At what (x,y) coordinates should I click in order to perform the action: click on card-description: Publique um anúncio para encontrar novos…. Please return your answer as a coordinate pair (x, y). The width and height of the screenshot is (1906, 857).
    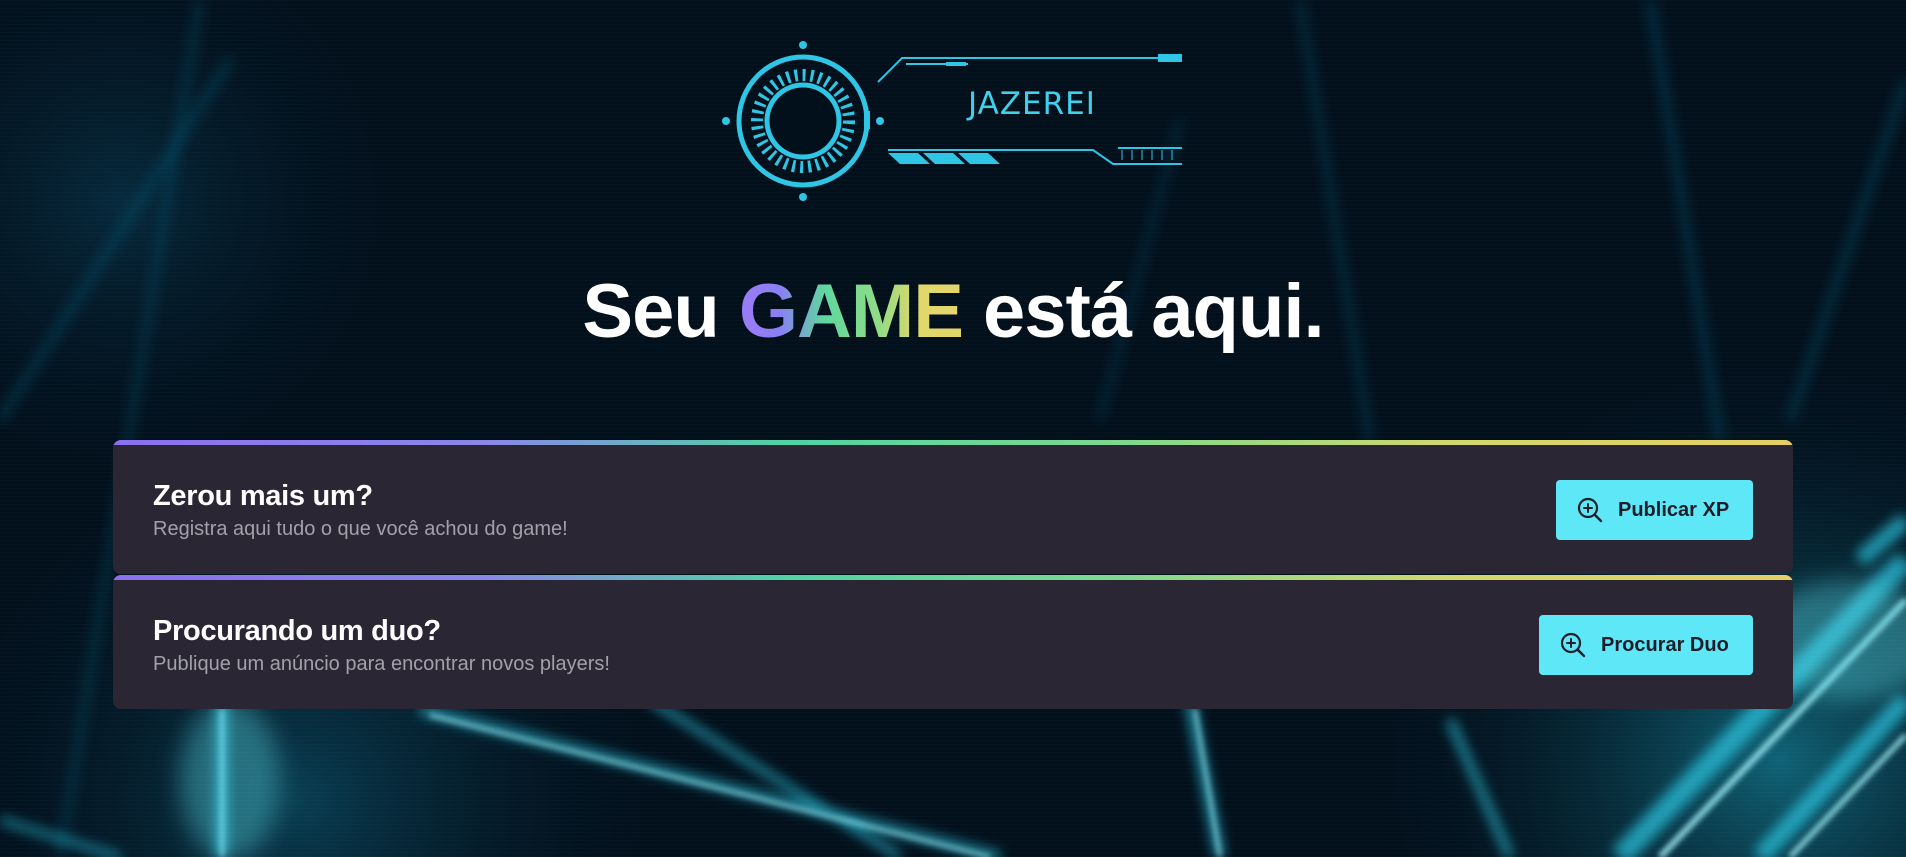
    Looking at the image, I should click on (381, 664).